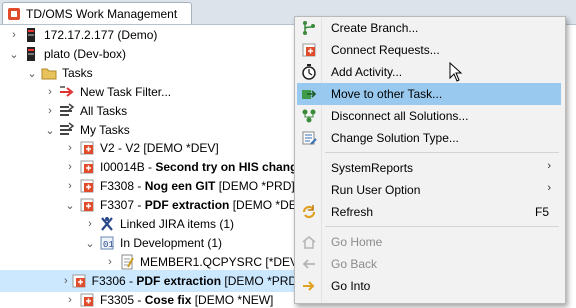  I want to click on menu-item-label: Refresh, so click(352, 212).